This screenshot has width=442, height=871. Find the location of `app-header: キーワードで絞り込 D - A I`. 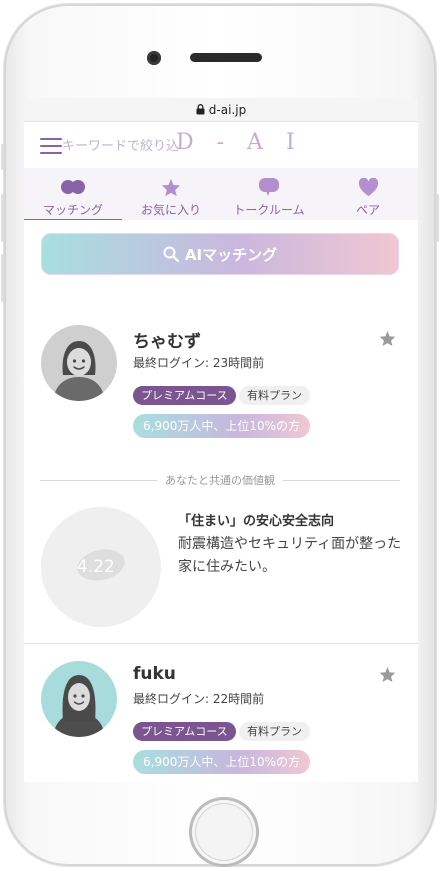

app-header: キーワードで絞り込 D - A I is located at coordinates (221, 145).